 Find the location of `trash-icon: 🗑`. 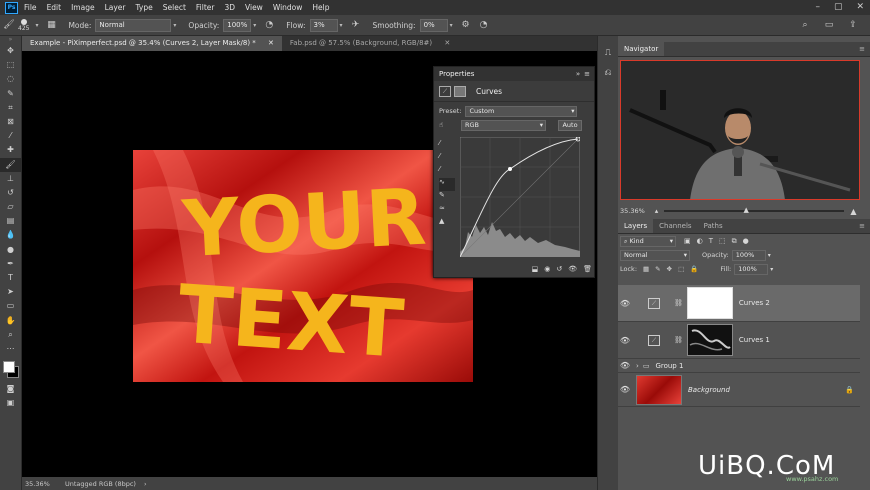

trash-icon: 🗑 is located at coordinates (587, 269).